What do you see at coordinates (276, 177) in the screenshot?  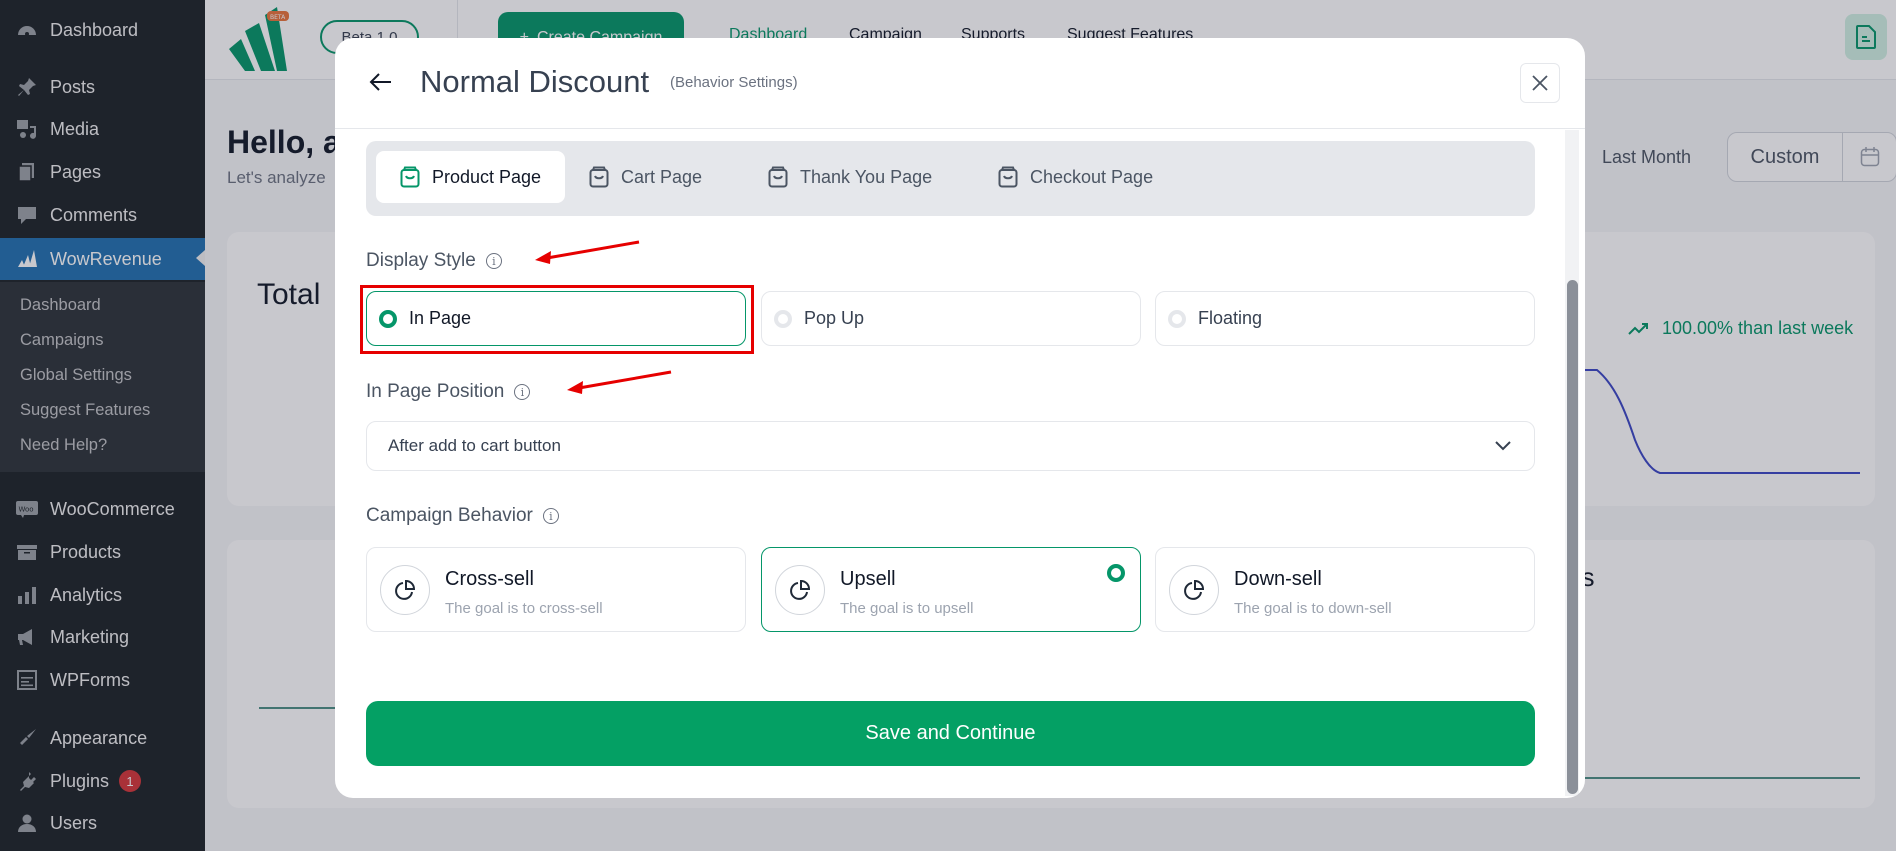 I see `greeting-subtext: Let's analyze` at bounding box center [276, 177].